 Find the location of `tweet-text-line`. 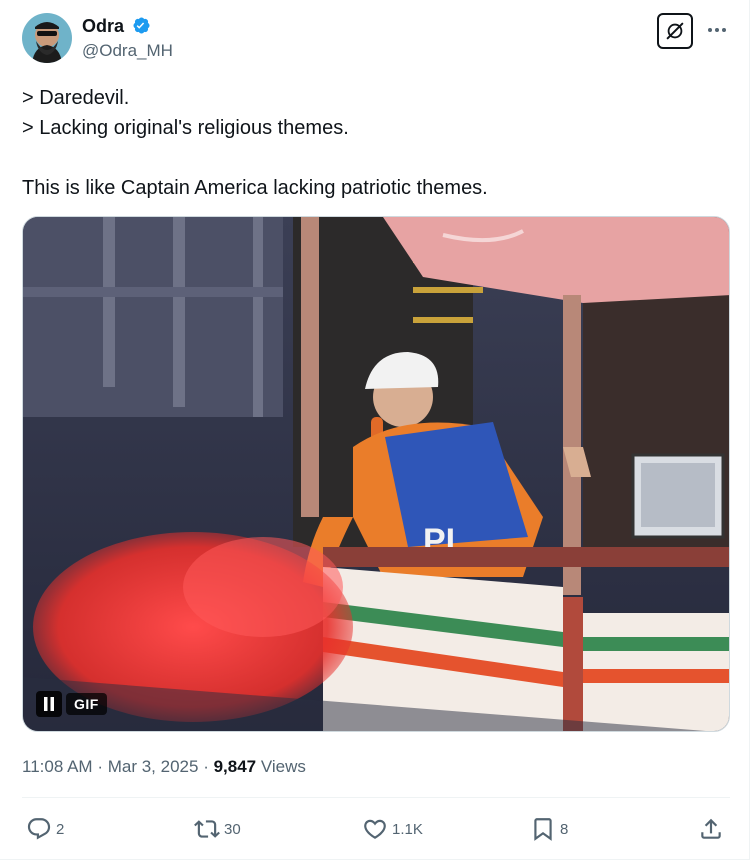

tweet-text-line is located at coordinates (372, 158).